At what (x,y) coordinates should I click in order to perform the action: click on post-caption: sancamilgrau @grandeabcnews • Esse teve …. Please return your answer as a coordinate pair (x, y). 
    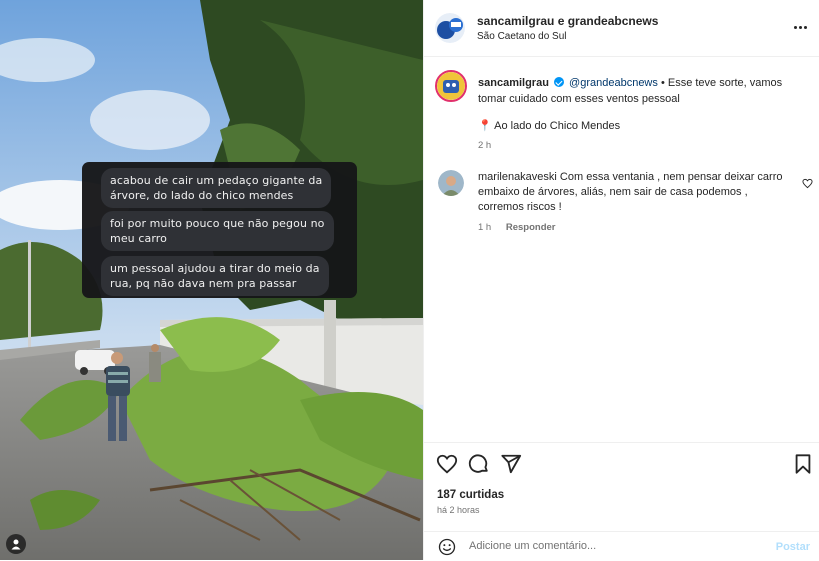
    Looking at the image, I should click on (643, 91).